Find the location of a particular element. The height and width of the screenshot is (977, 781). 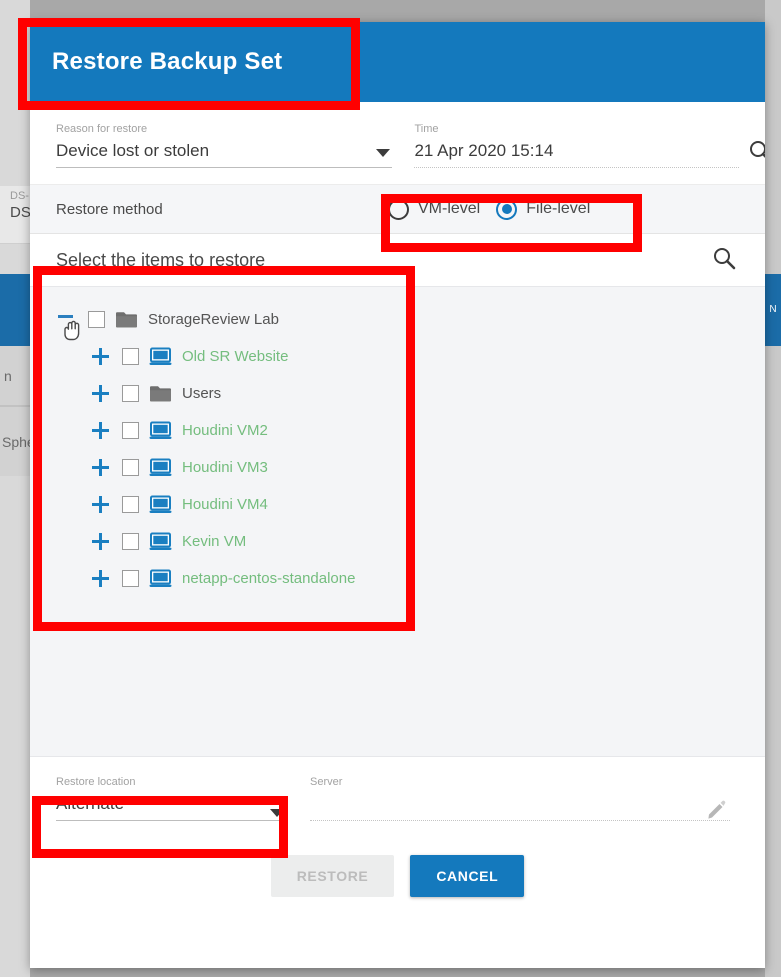

restore-location-label: Restore location is located at coordinates (96, 782).